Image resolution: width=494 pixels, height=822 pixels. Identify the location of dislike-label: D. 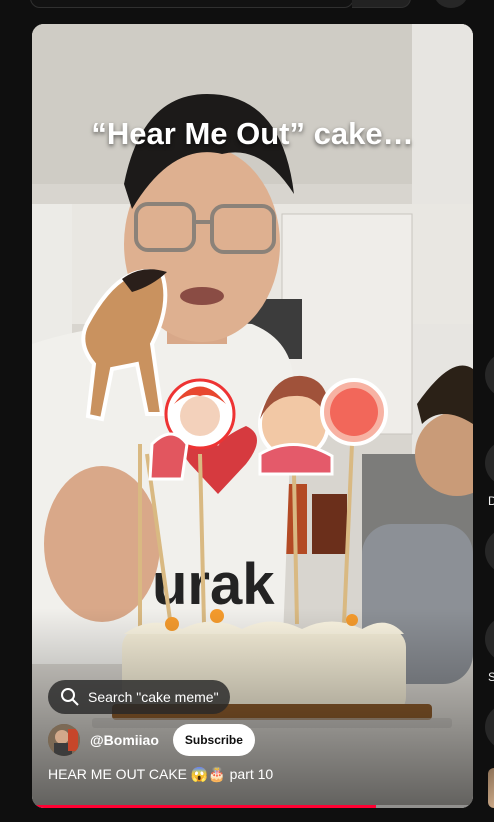
(491, 501).